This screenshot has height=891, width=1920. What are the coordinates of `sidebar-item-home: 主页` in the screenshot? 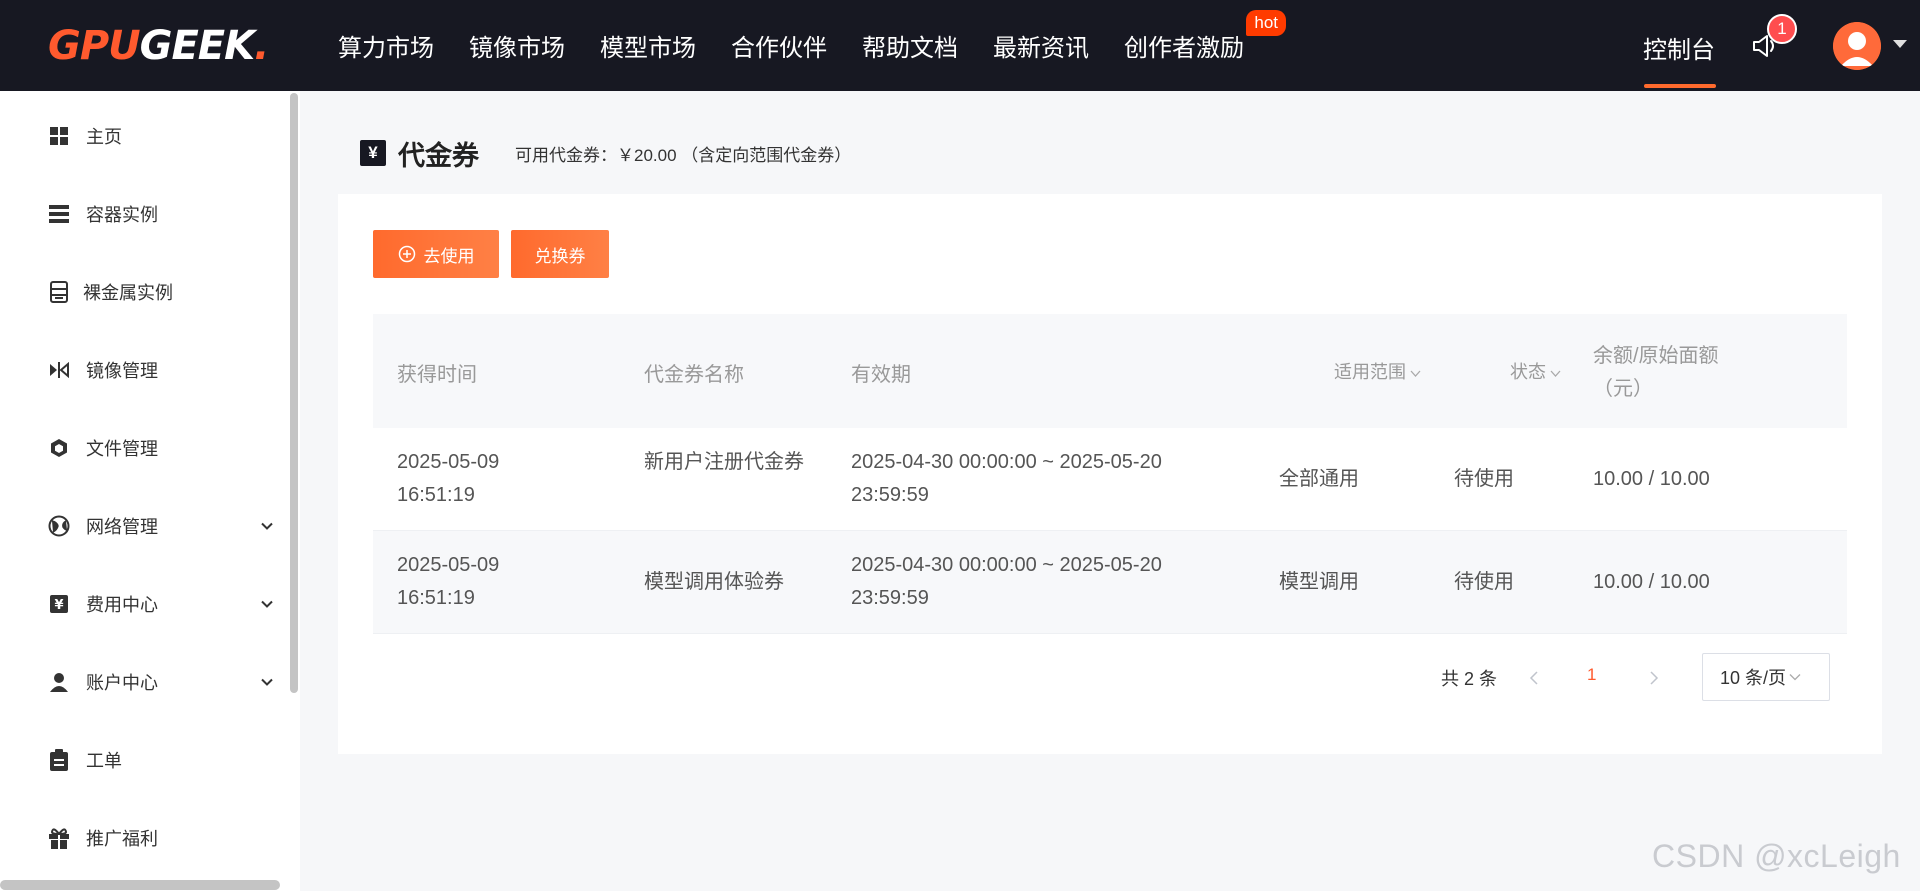 It's located at (145, 136).